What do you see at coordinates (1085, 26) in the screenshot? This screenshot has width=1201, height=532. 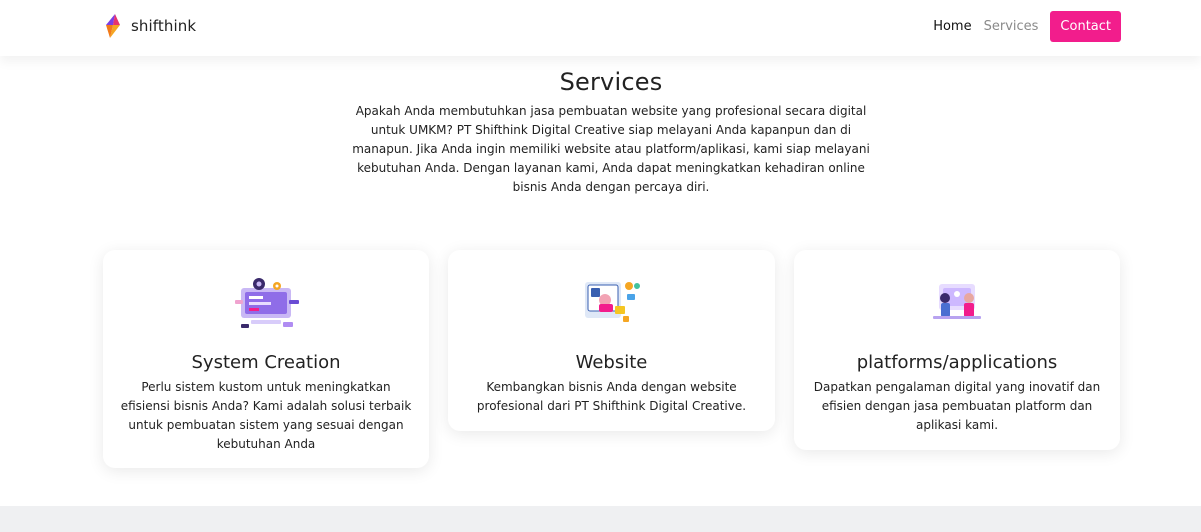 I see `contact-button: Contact` at bounding box center [1085, 26].